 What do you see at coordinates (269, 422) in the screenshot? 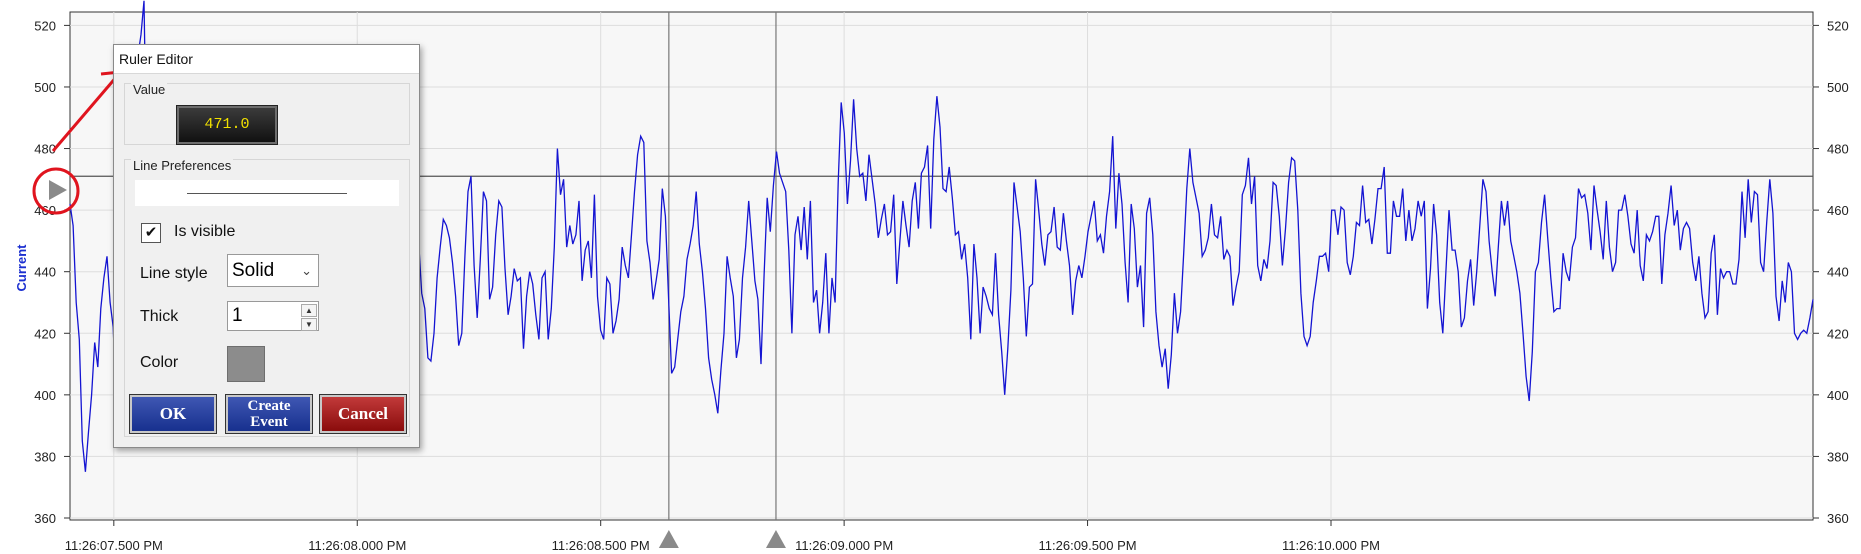
I see `create-event-label-line2: Event` at bounding box center [269, 422].